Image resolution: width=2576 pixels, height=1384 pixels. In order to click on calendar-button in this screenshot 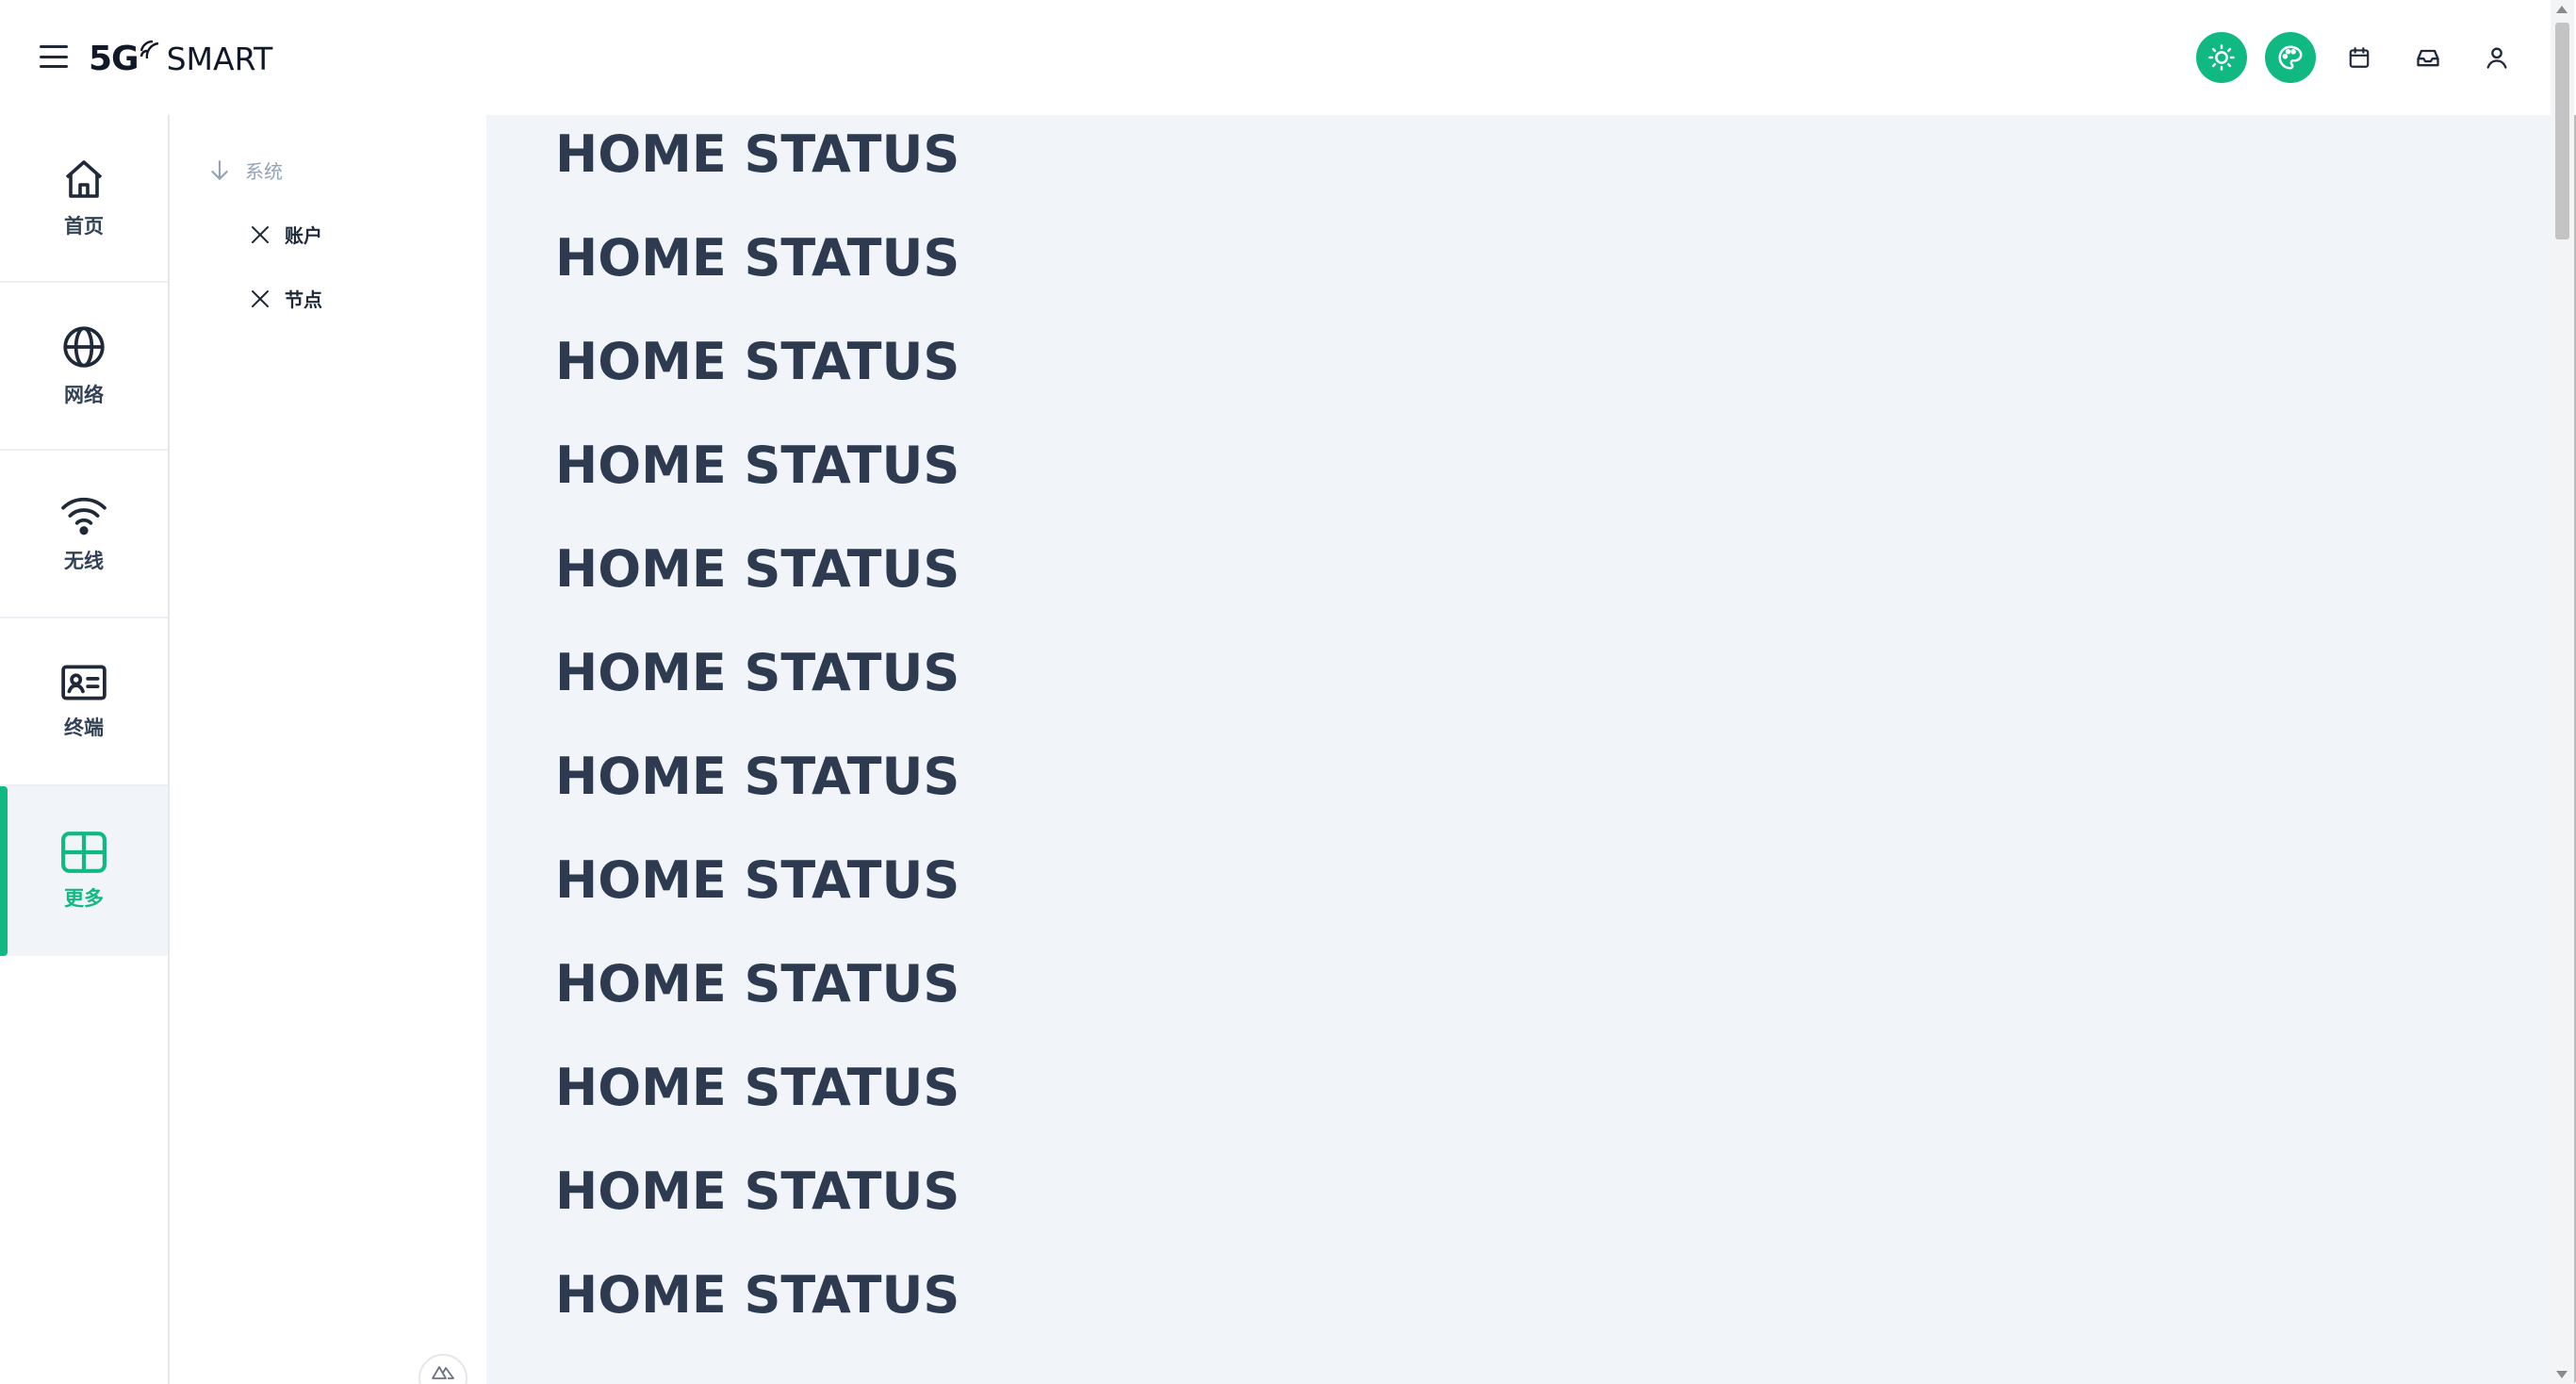, I will do `click(2359, 57)`.